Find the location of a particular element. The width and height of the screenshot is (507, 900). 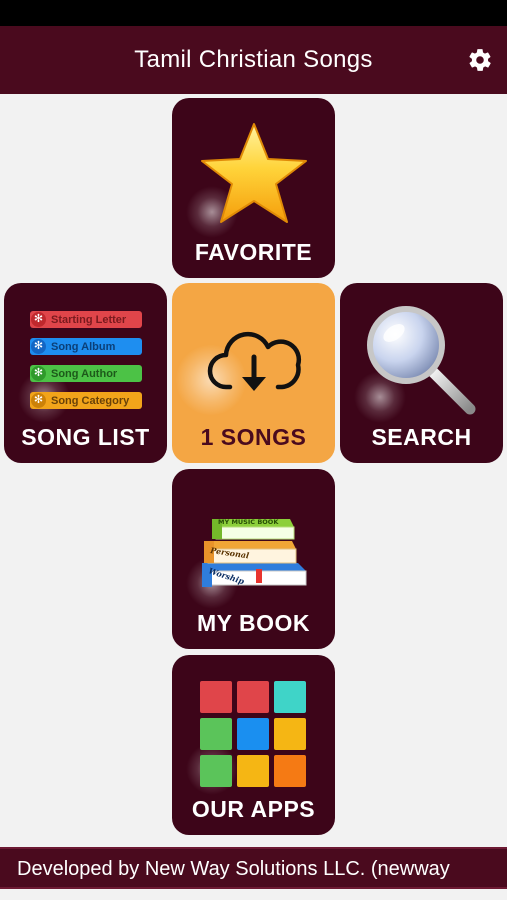

app-header: Tamil Christian Songs is located at coordinates (253, 60).